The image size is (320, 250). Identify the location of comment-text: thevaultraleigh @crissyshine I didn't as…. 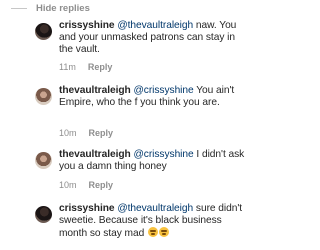
(153, 161).